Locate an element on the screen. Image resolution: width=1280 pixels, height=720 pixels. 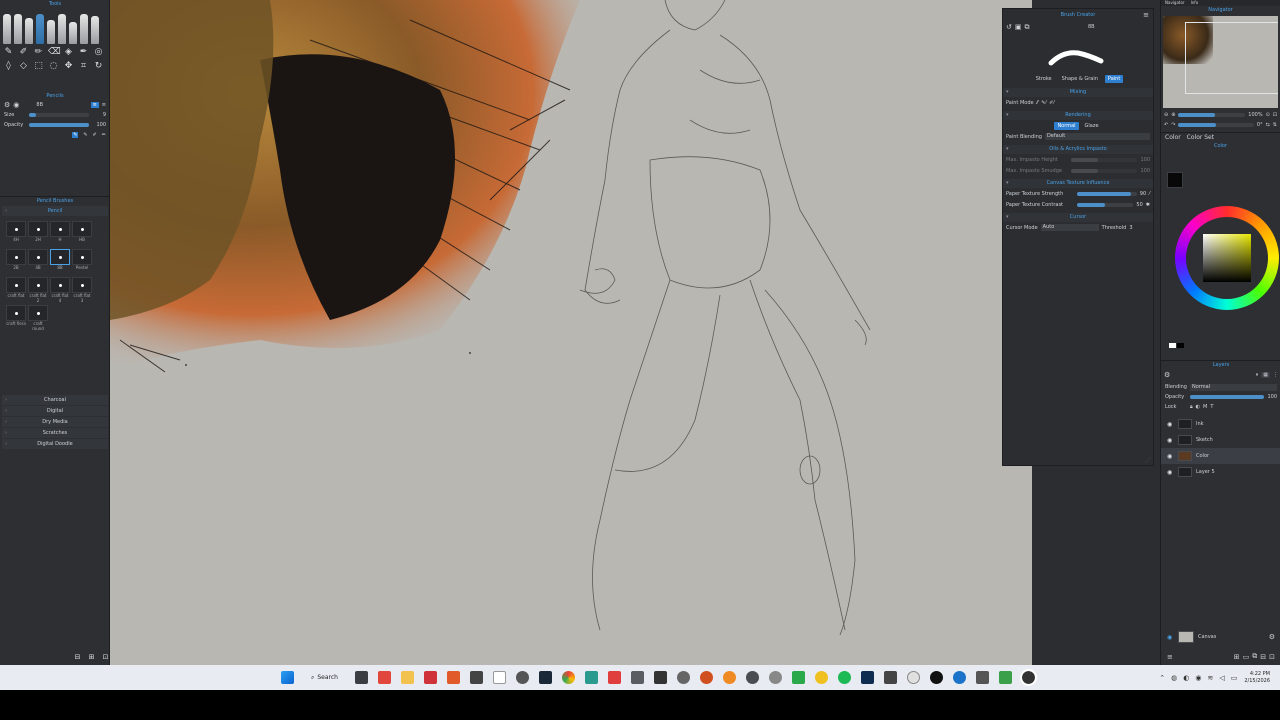
lock-text-icon: T is located at coordinates (1211, 407).